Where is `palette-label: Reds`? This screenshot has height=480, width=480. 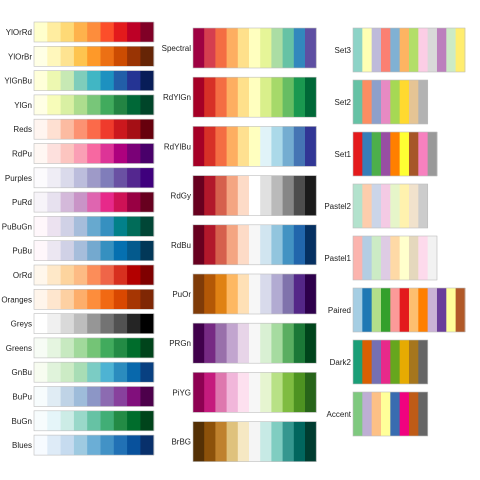 palette-label: Reds is located at coordinates (22, 129).